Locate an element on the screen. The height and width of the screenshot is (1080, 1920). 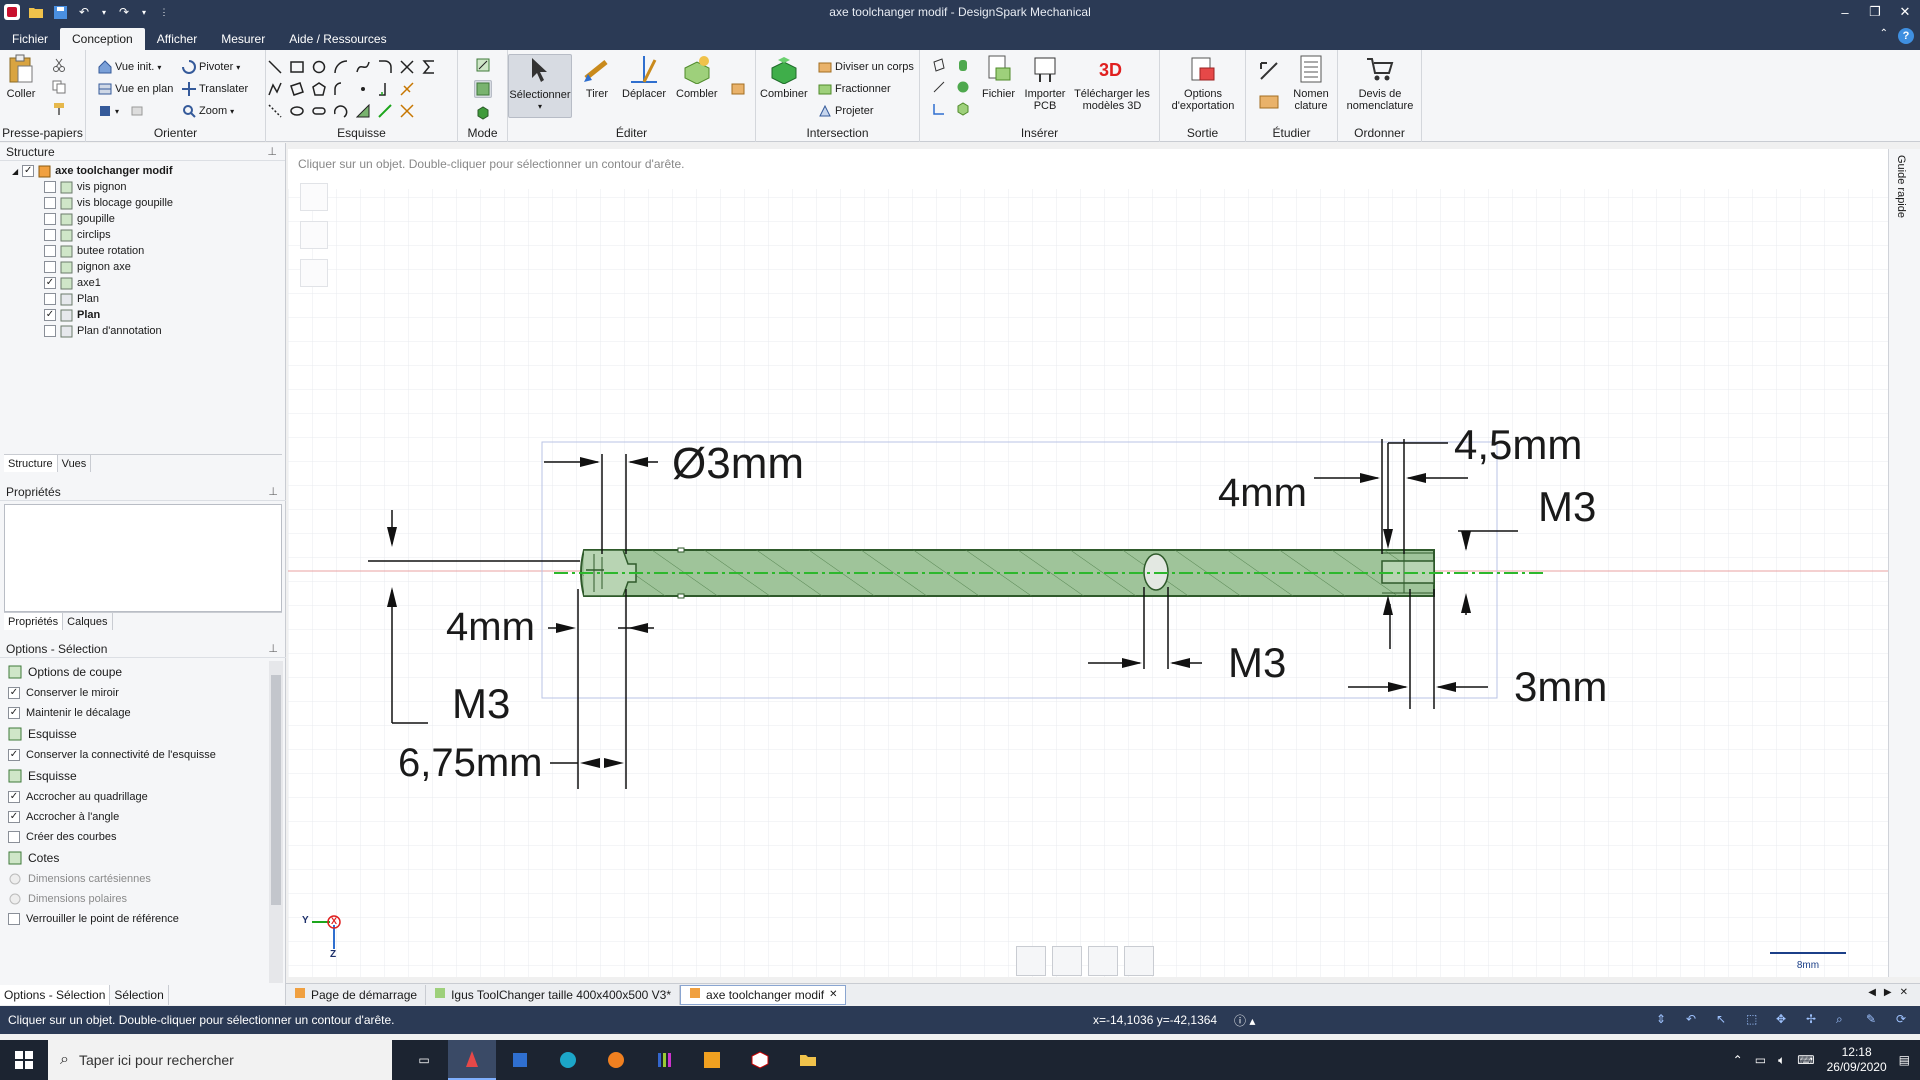
dimension-label: 3mm is located at coordinates (1560, 687).